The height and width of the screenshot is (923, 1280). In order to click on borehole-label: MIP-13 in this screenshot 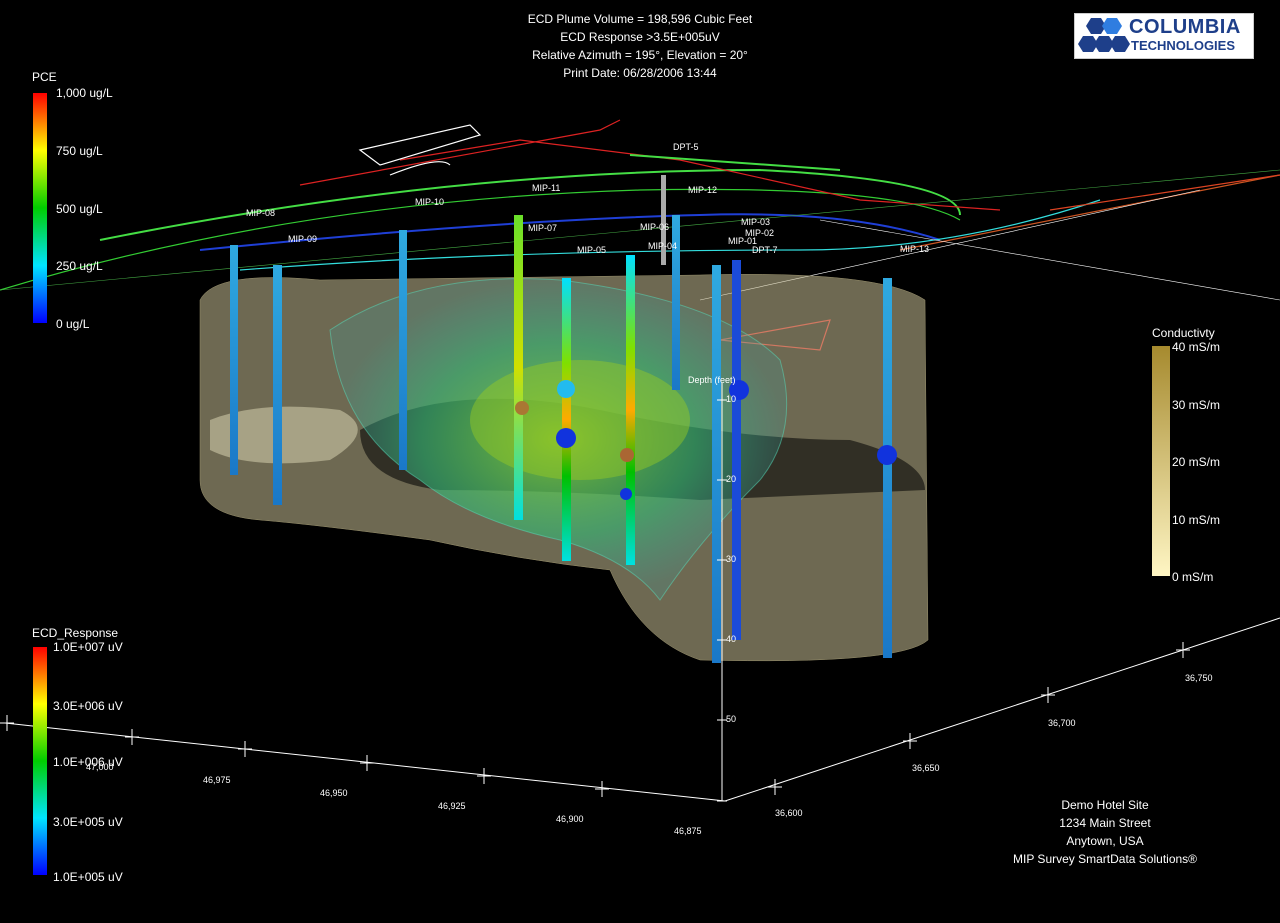, I will do `click(915, 249)`.